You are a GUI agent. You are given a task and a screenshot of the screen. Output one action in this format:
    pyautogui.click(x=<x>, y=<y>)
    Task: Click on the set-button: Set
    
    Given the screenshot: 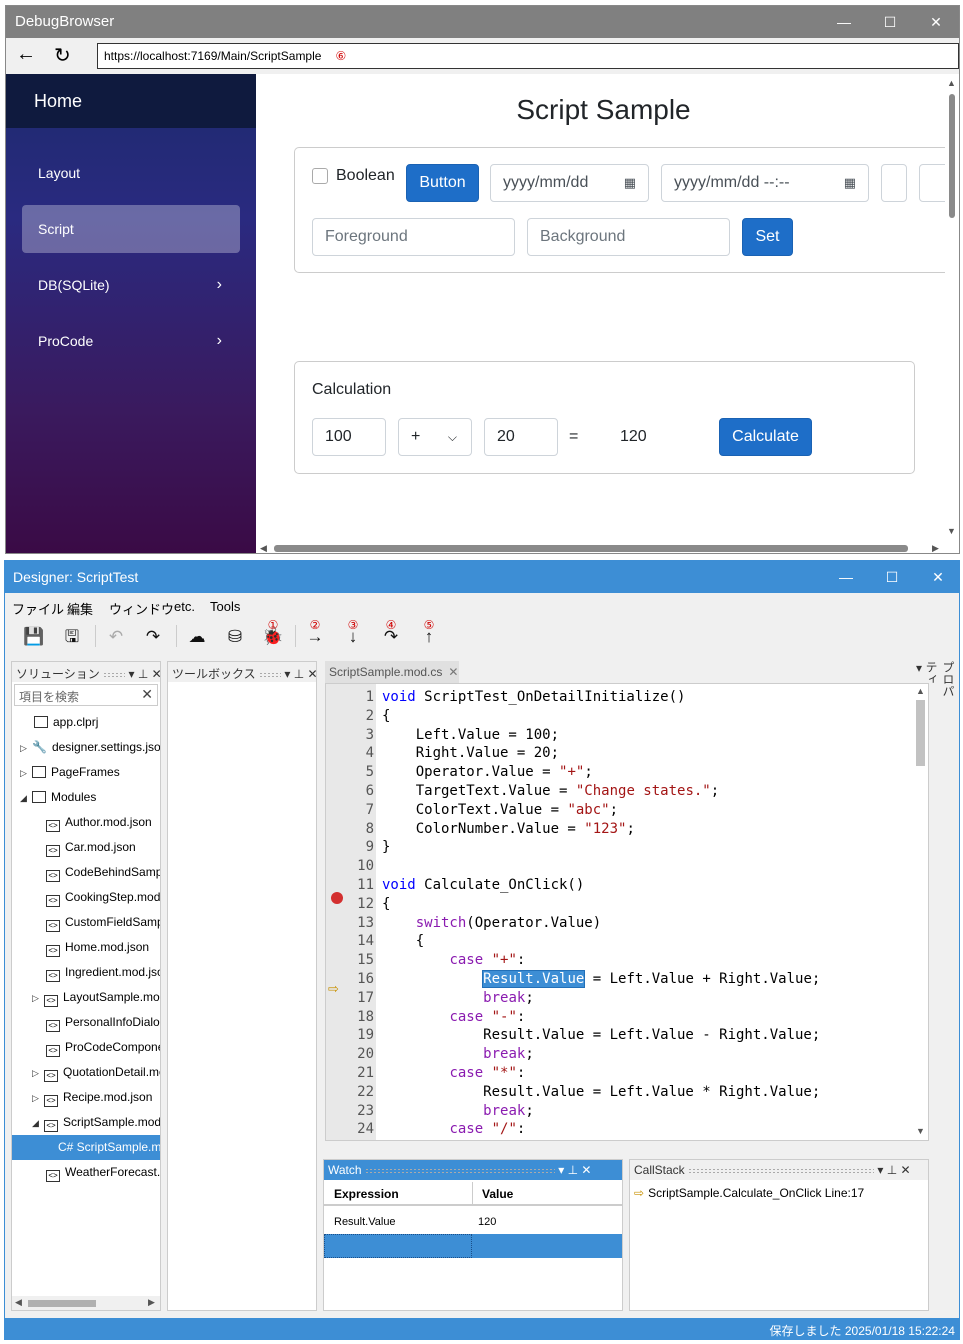 What is the action you would take?
    pyautogui.click(x=767, y=237)
    